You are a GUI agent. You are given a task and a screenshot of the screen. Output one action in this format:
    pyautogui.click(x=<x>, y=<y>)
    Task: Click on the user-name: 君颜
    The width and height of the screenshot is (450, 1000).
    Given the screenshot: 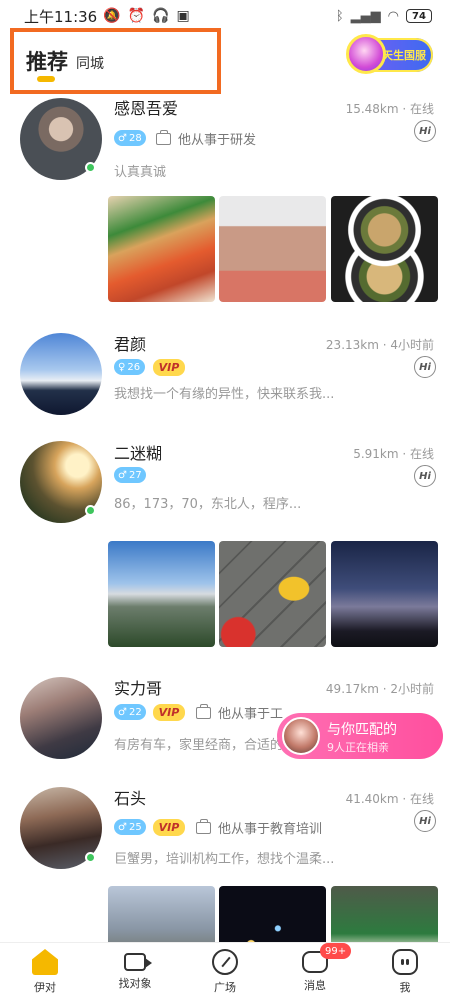 What is the action you would take?
    pyautogui.click(x=130, y=344)
    